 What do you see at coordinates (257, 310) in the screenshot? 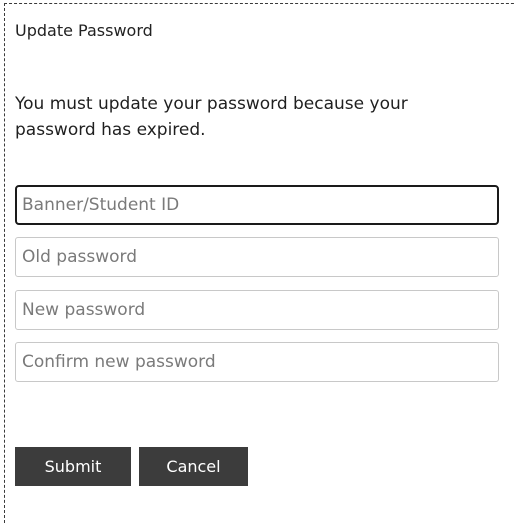
I see `new-password-input` at bounding box center [257, 310].